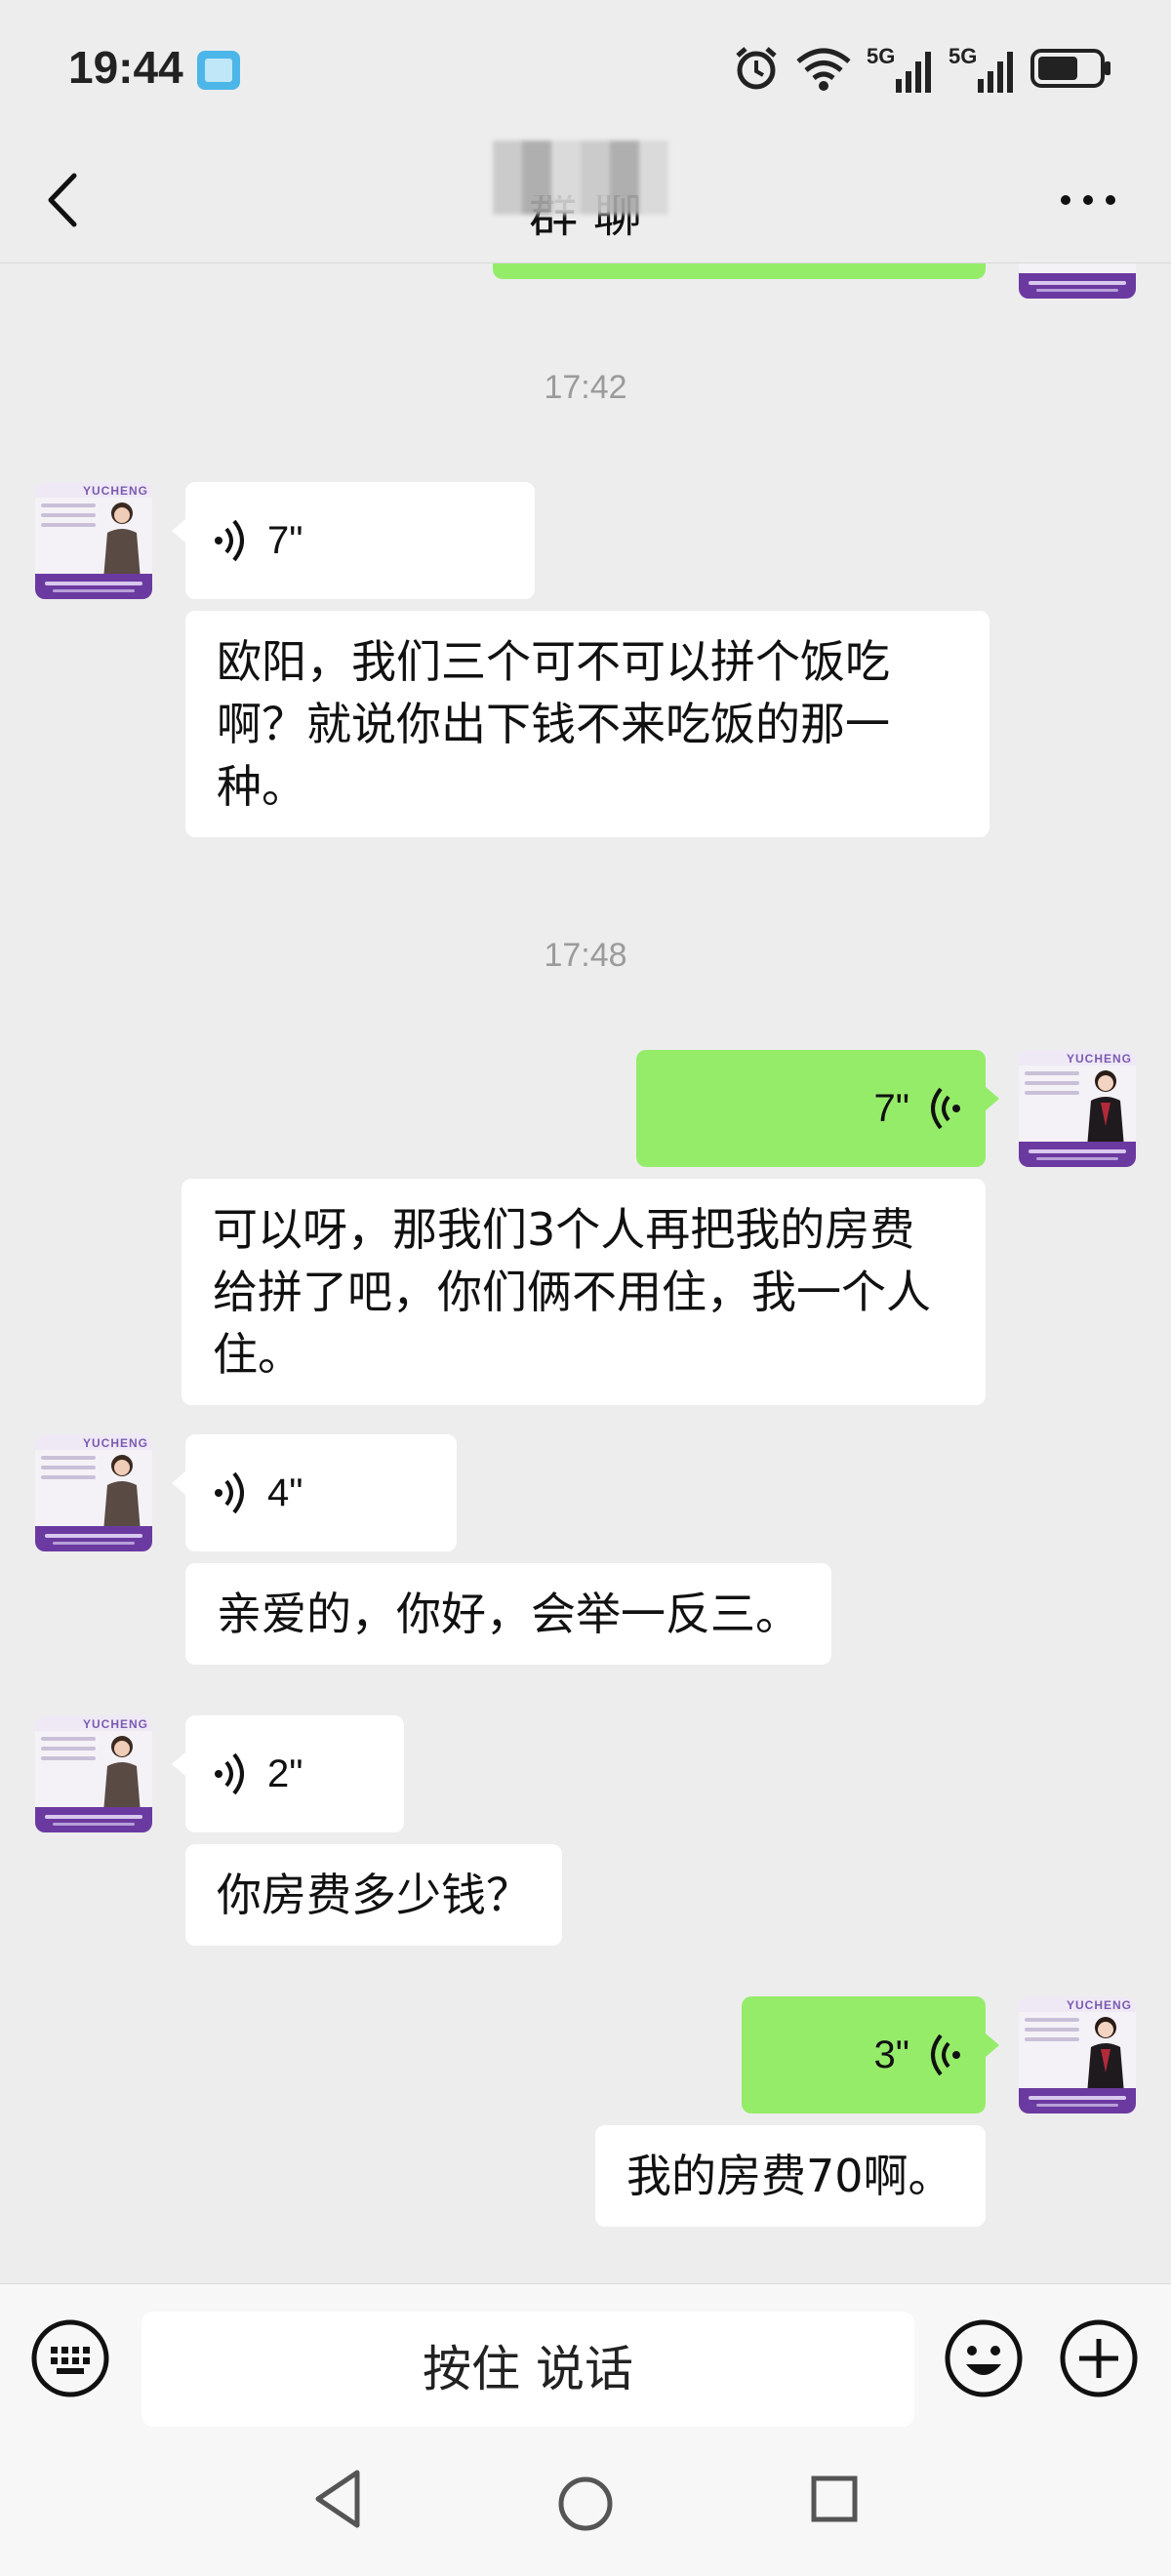 The width and height of the screenshot is (1171, 2576). What do you see at coordinates (218, 70) in the screenshot?
I see `book-icon` at bounding box center [218, 70].